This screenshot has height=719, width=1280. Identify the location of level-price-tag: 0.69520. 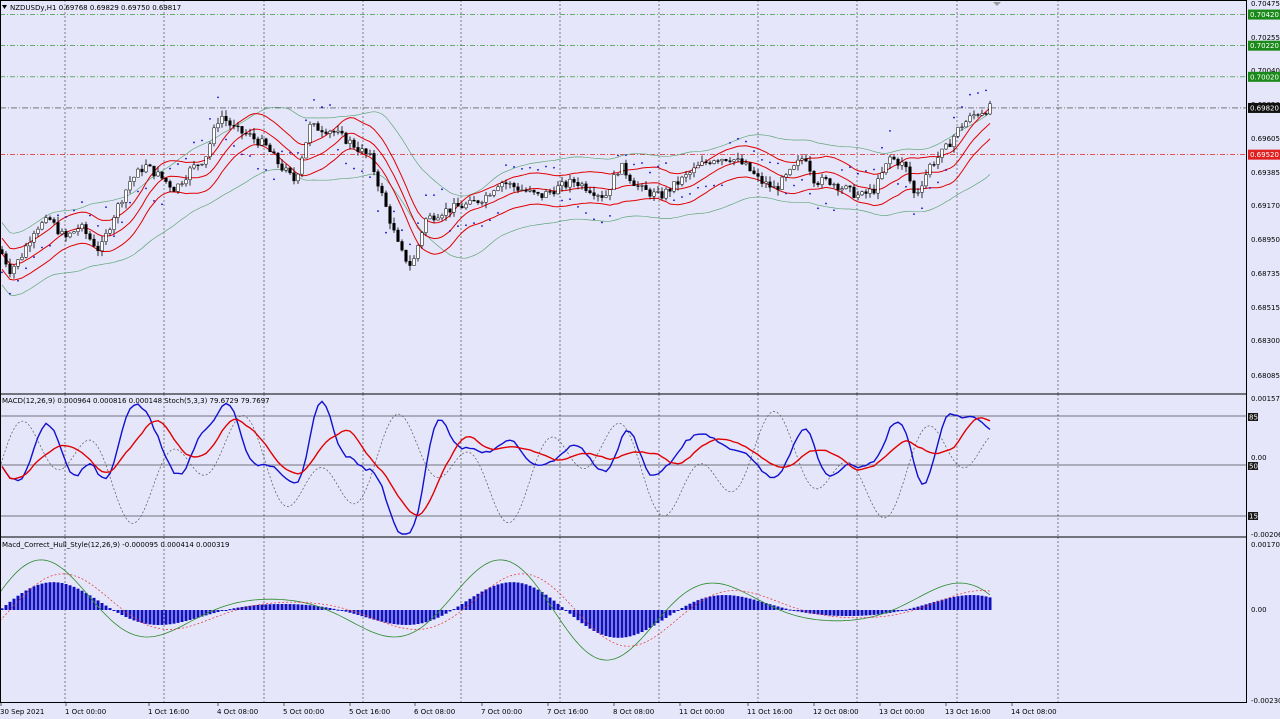
(1264, 154).